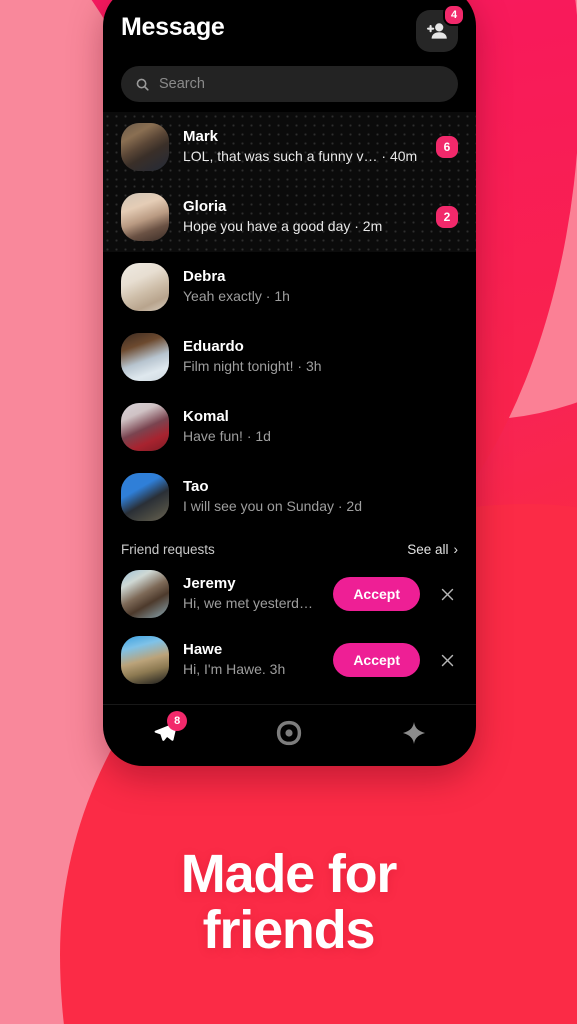  I want to click on friend-request-message: Hi, I'm Hawe. 3h, so click(234, 669).